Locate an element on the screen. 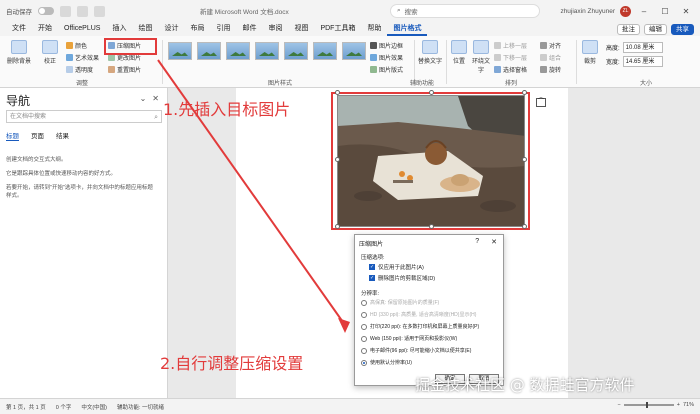  radio-high-fidelity: 高保真: 保留原始图片的质量(F) is located at coordinates (400, 302).